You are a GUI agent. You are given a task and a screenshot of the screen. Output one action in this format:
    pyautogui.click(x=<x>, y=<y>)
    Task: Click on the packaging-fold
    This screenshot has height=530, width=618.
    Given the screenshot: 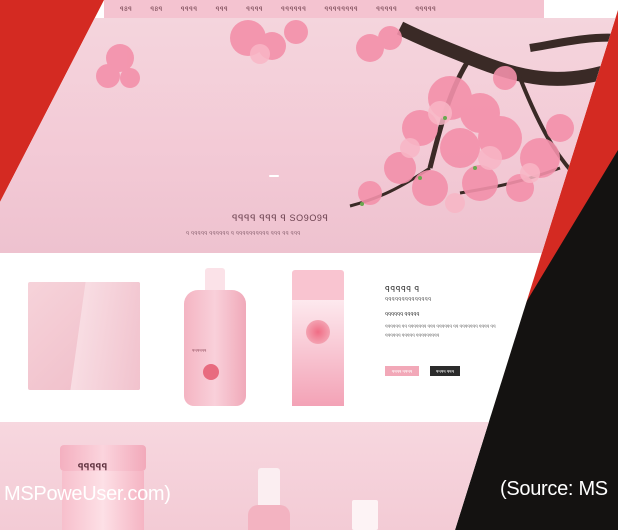 What is the action you would take?
    pyautogui.click(x=105, y=336)
    